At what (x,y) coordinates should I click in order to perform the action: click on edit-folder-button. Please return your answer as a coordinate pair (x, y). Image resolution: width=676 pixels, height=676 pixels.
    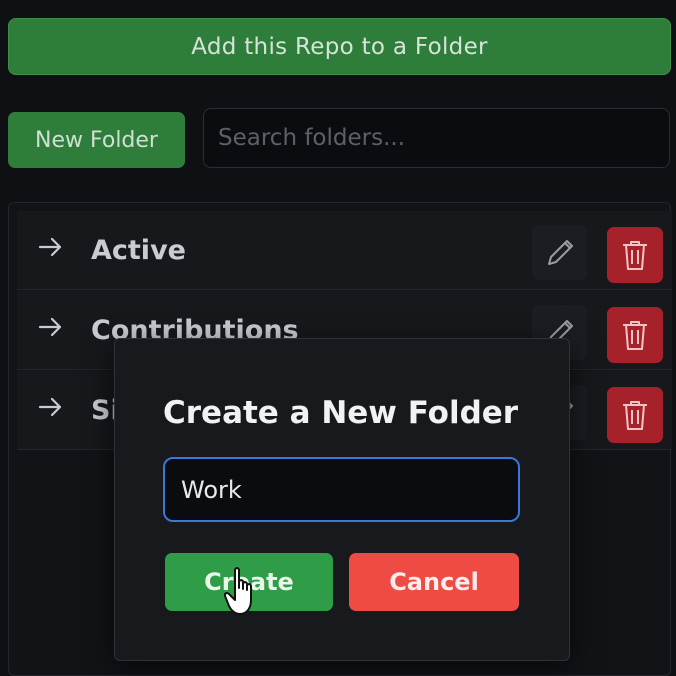
    Looking at the image, I should click on (559, 252).